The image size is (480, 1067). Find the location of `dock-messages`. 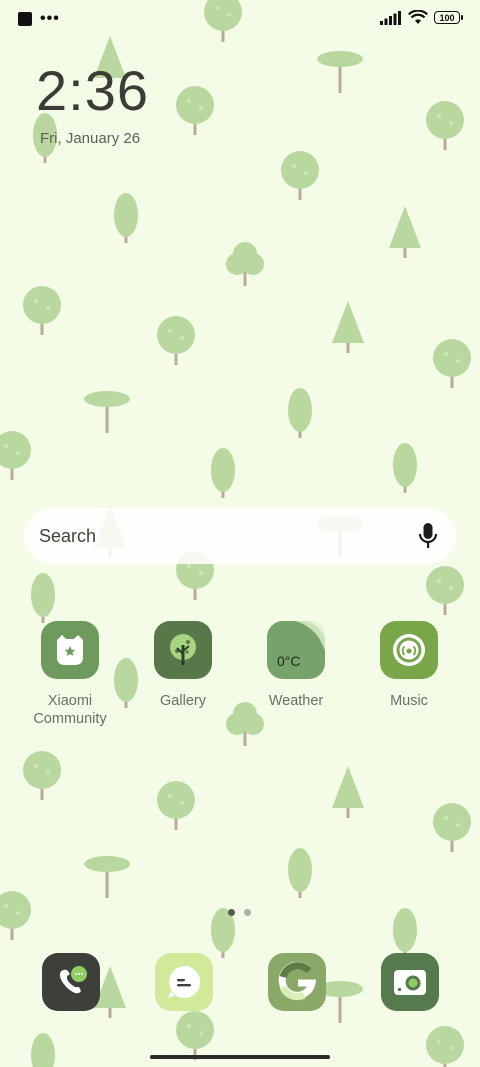

dock-messages is located at coordinates (184, 982).